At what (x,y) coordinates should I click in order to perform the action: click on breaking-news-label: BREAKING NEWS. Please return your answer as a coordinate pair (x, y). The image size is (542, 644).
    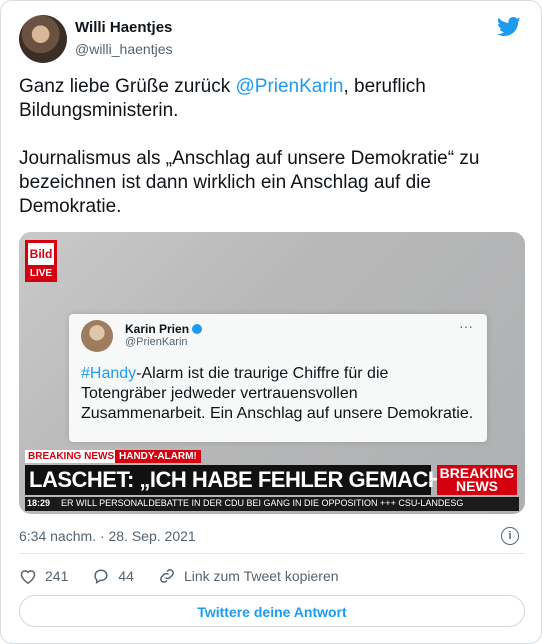
    Looking at the image, I should click on (71, 456).